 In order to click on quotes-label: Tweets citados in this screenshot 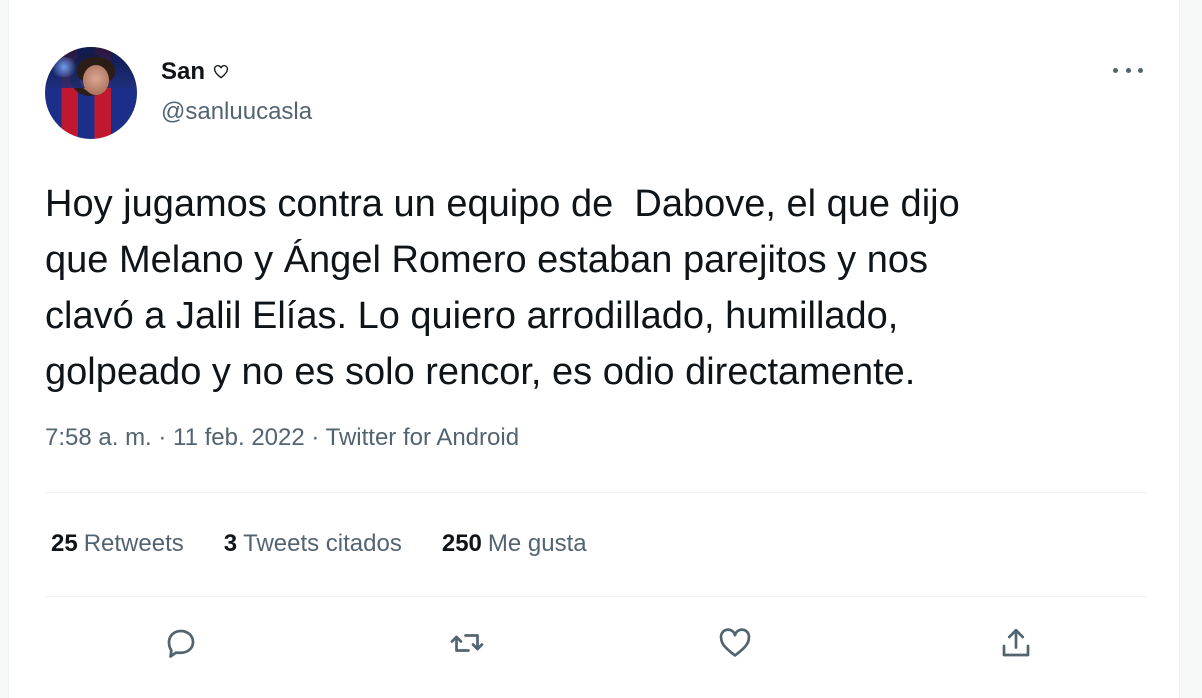, I will do `click(322, 543)`.